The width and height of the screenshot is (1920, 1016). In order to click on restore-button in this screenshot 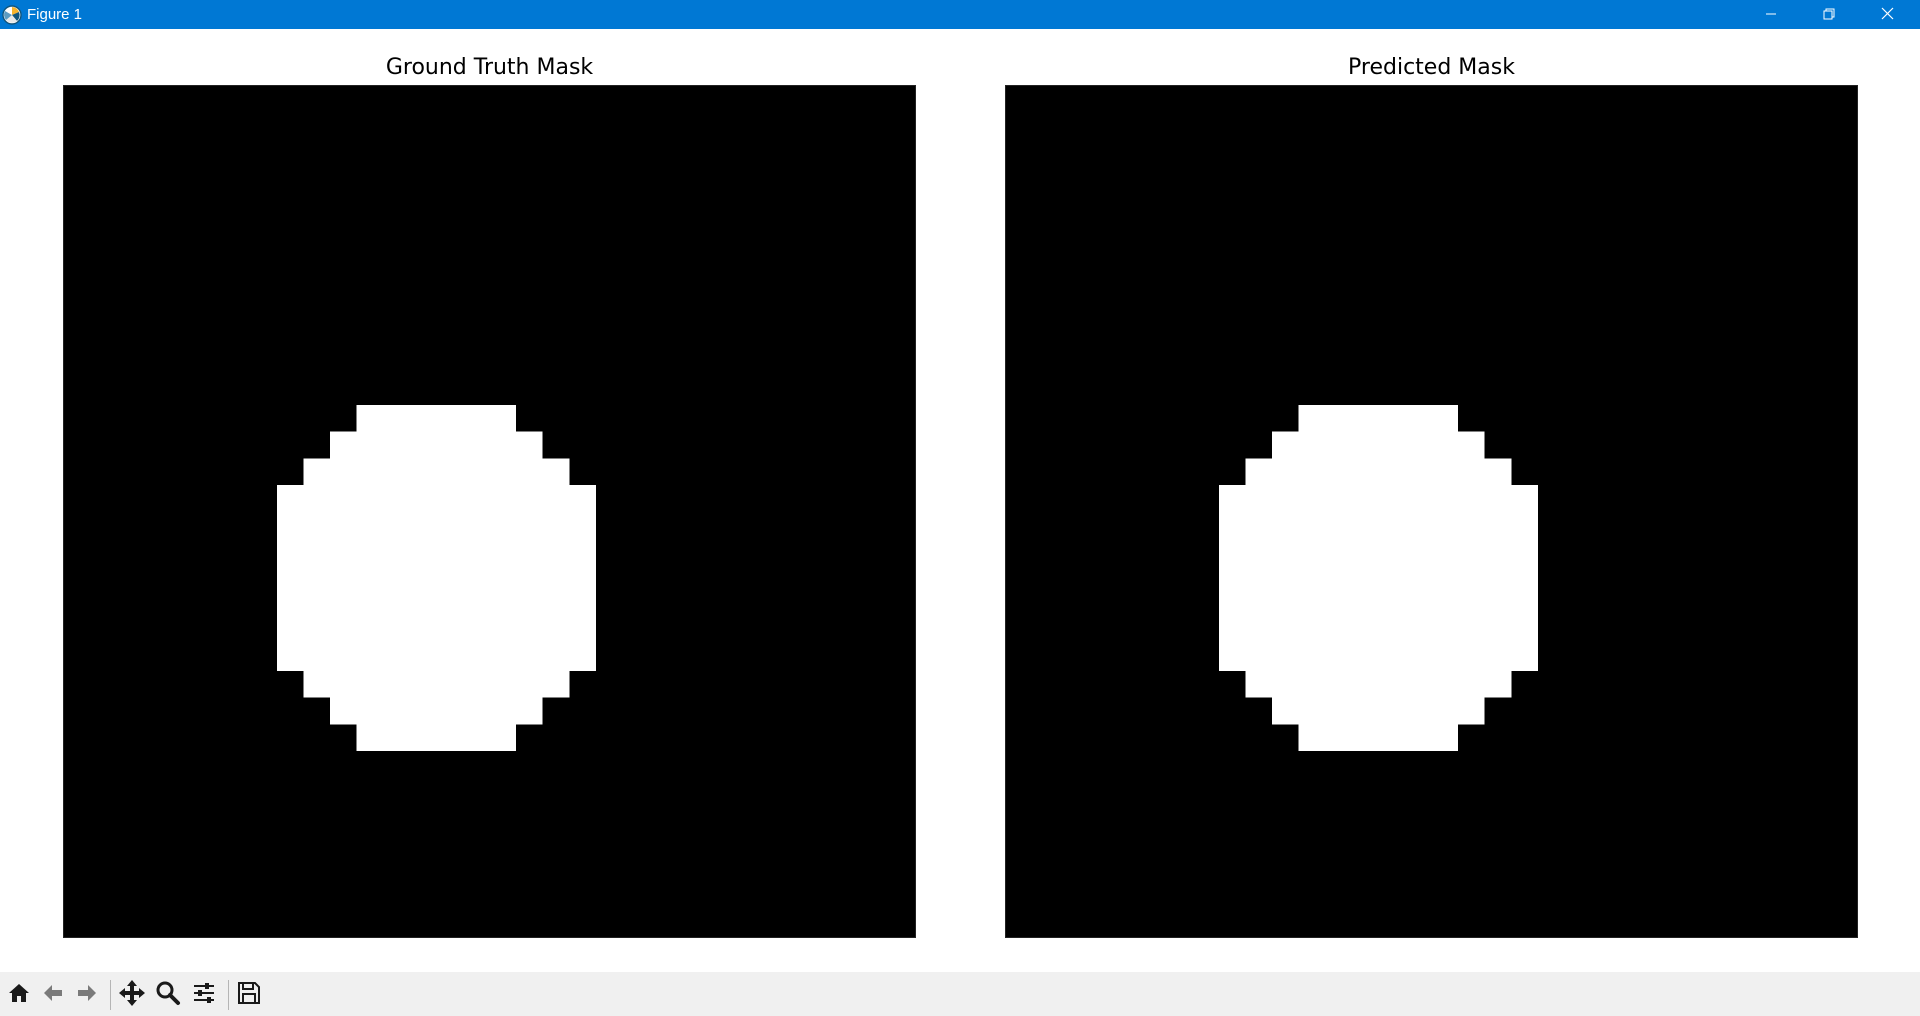, I will do `click(1829, 14)`.